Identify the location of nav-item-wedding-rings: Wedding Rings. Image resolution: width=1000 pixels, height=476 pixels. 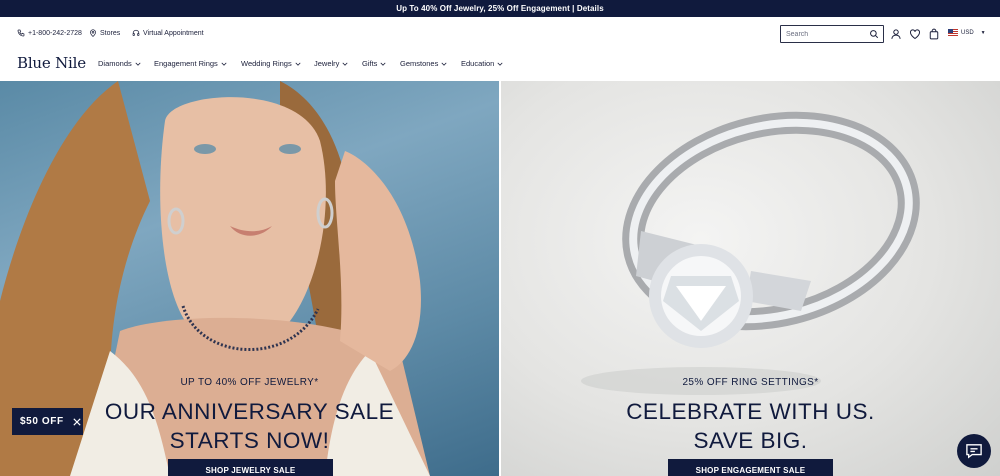
(271, 63).